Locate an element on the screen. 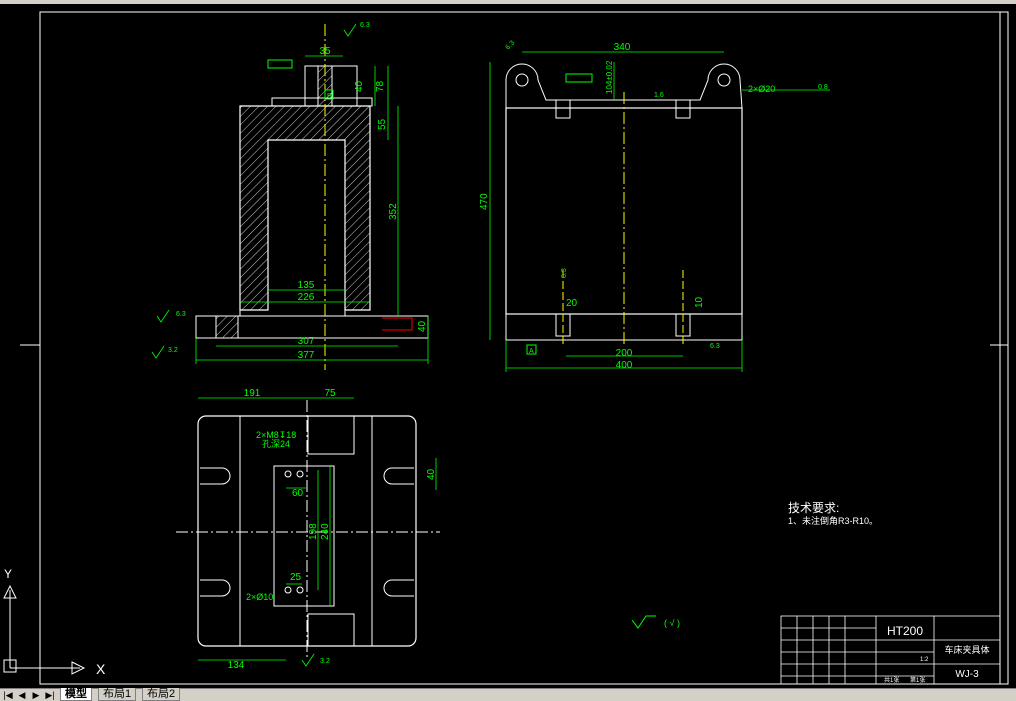  scale: 1:2 is located at coordinates (924, 660).